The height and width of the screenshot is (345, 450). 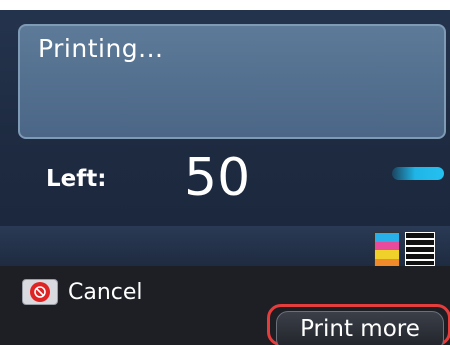 I want to click on color-ink-icon, so click(x=387, y=250).